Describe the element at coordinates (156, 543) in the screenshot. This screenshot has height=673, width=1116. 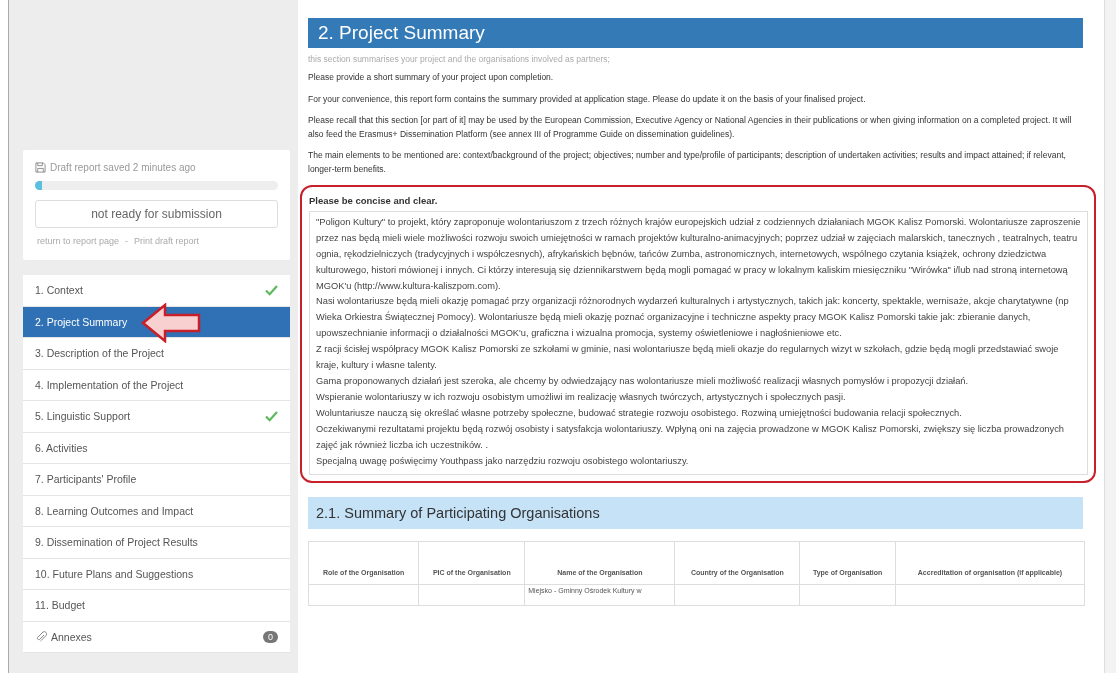
I see `nav-item: 9. Dissemination of Project Results` at that location.